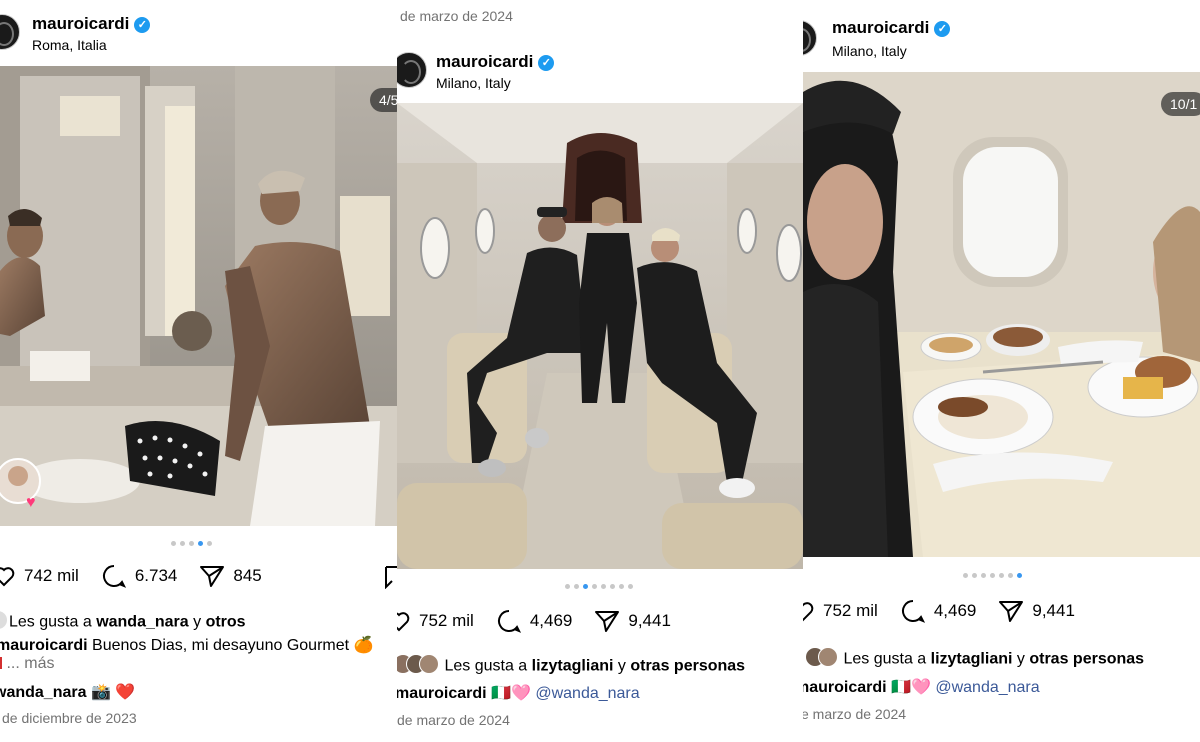 This screenshot has height=742, width=1200. What do you see at coordinates (142, 622) in the screenshot?
I see `liked-by-user-link: wanda_nara` at bounding box center [142, 622].